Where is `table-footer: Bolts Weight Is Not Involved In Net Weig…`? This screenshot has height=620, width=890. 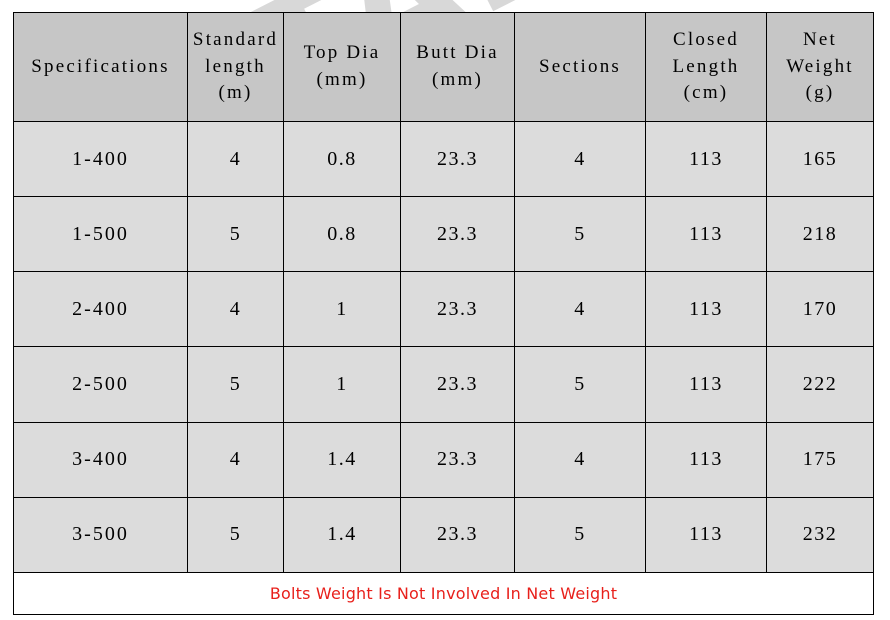 table-footer: Bolts Weight Is Not Involved In Net Weig… is located at coordinates (443, 593).